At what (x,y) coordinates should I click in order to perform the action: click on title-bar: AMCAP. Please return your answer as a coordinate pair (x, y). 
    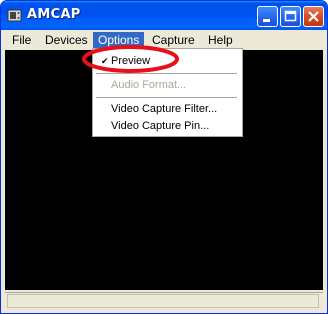
    Looking at the image, I should click on (164, 15).